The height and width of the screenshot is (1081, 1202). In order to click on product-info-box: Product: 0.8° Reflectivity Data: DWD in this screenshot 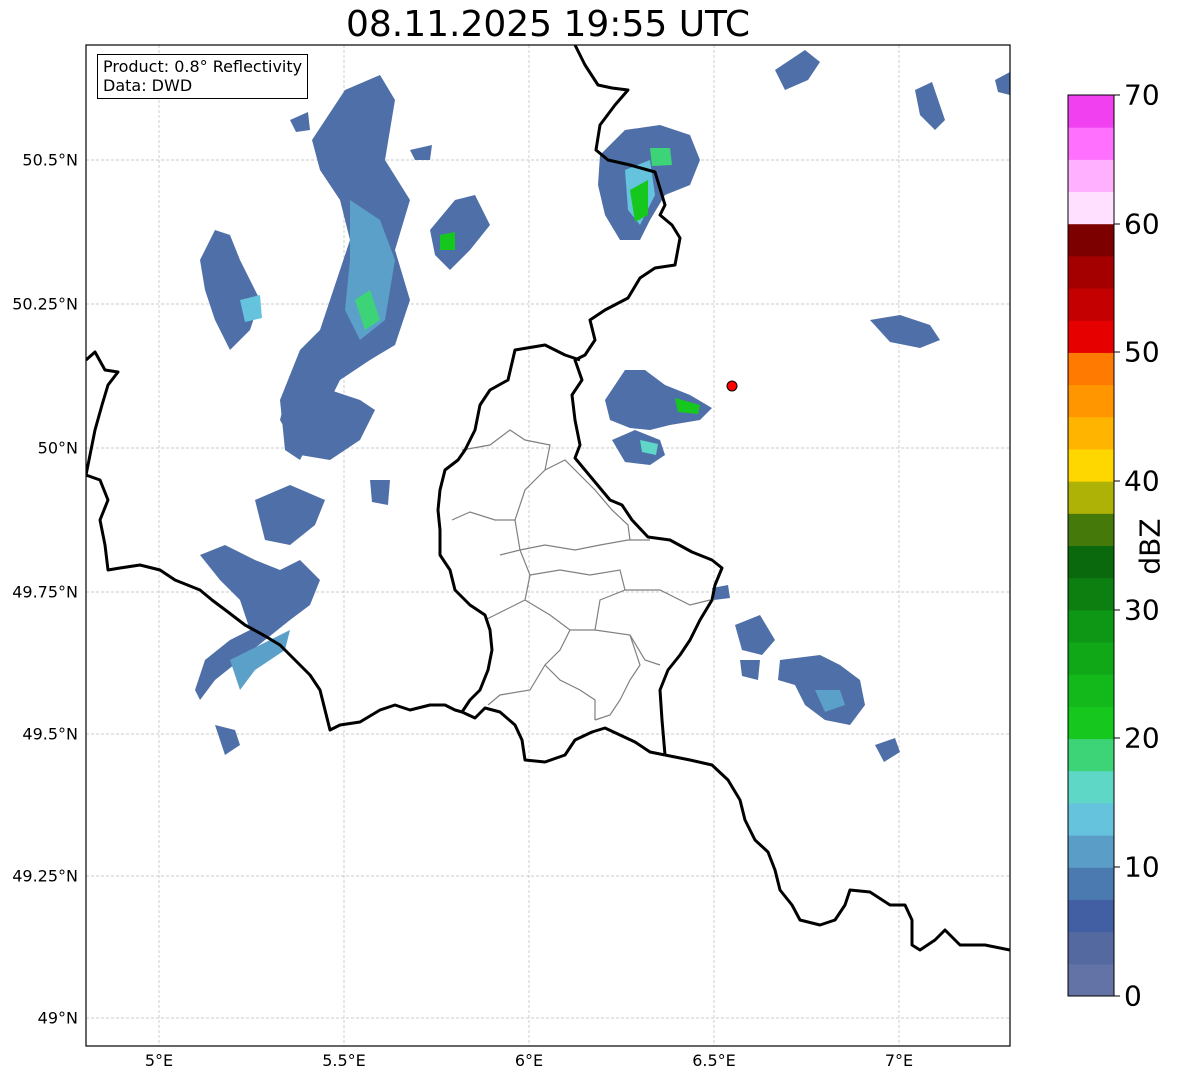, I will do `click(203, 76)`.